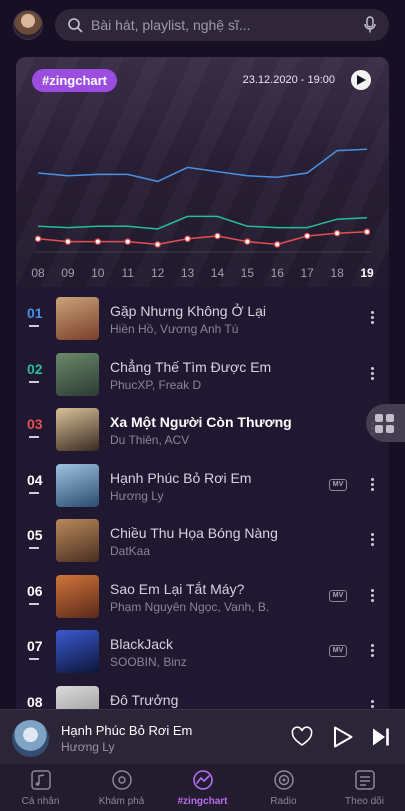 This screenshot has height=811, width=405. I want to click on song-rank: 06, so click(35, 590).